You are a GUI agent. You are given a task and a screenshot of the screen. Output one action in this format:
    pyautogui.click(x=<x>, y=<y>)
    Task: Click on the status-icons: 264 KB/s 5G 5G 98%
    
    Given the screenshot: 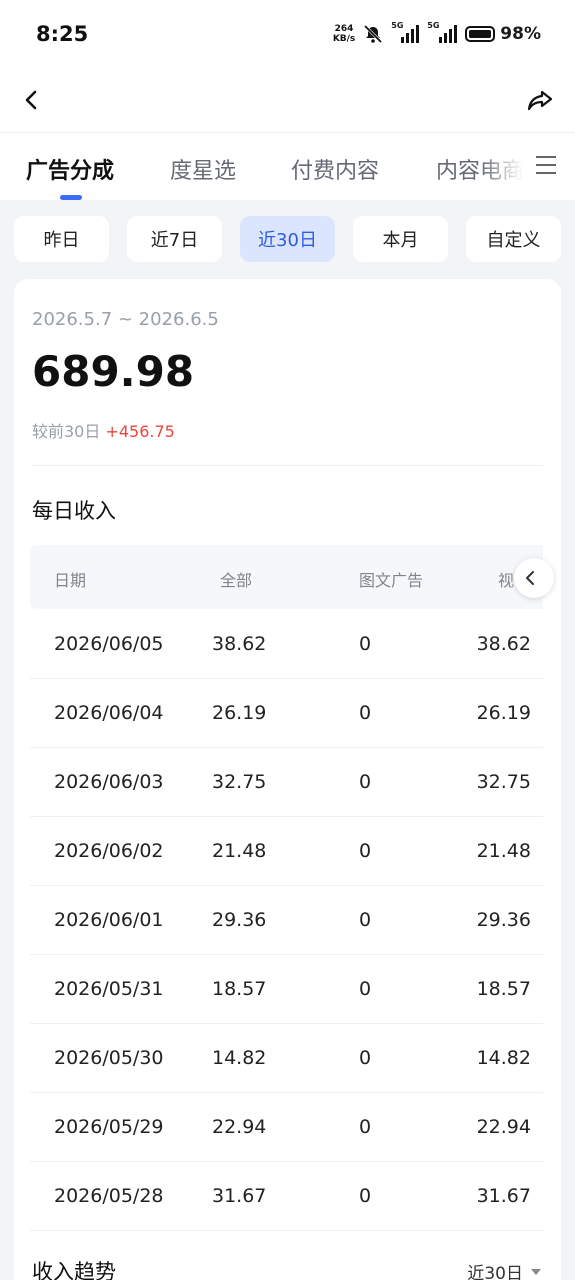 What is the action you would take?
    pyautogui.click(x=437, y=32)
    